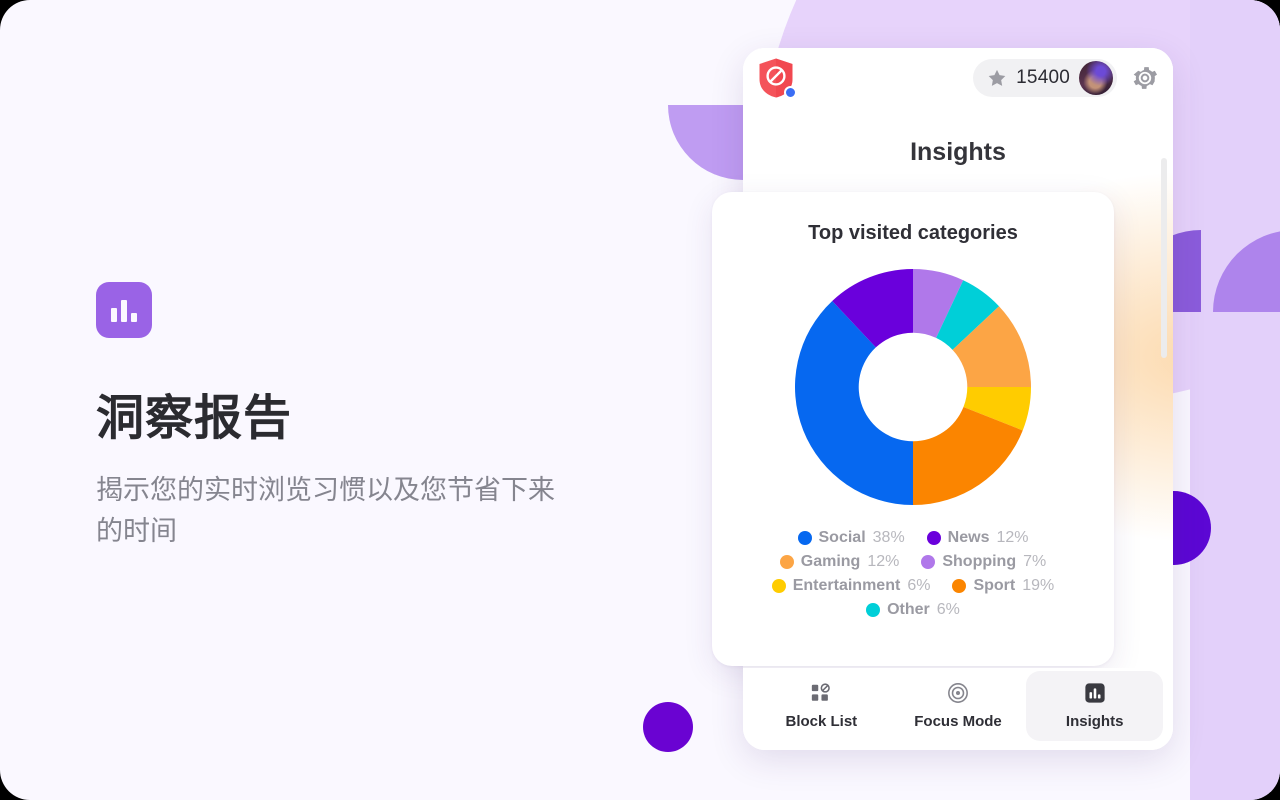 The image size is (1280, 800). I want to click on hero-block: 洞察报告 揭示您的实时浏览习惯以及您节省下来的时间, so click(356, 417).